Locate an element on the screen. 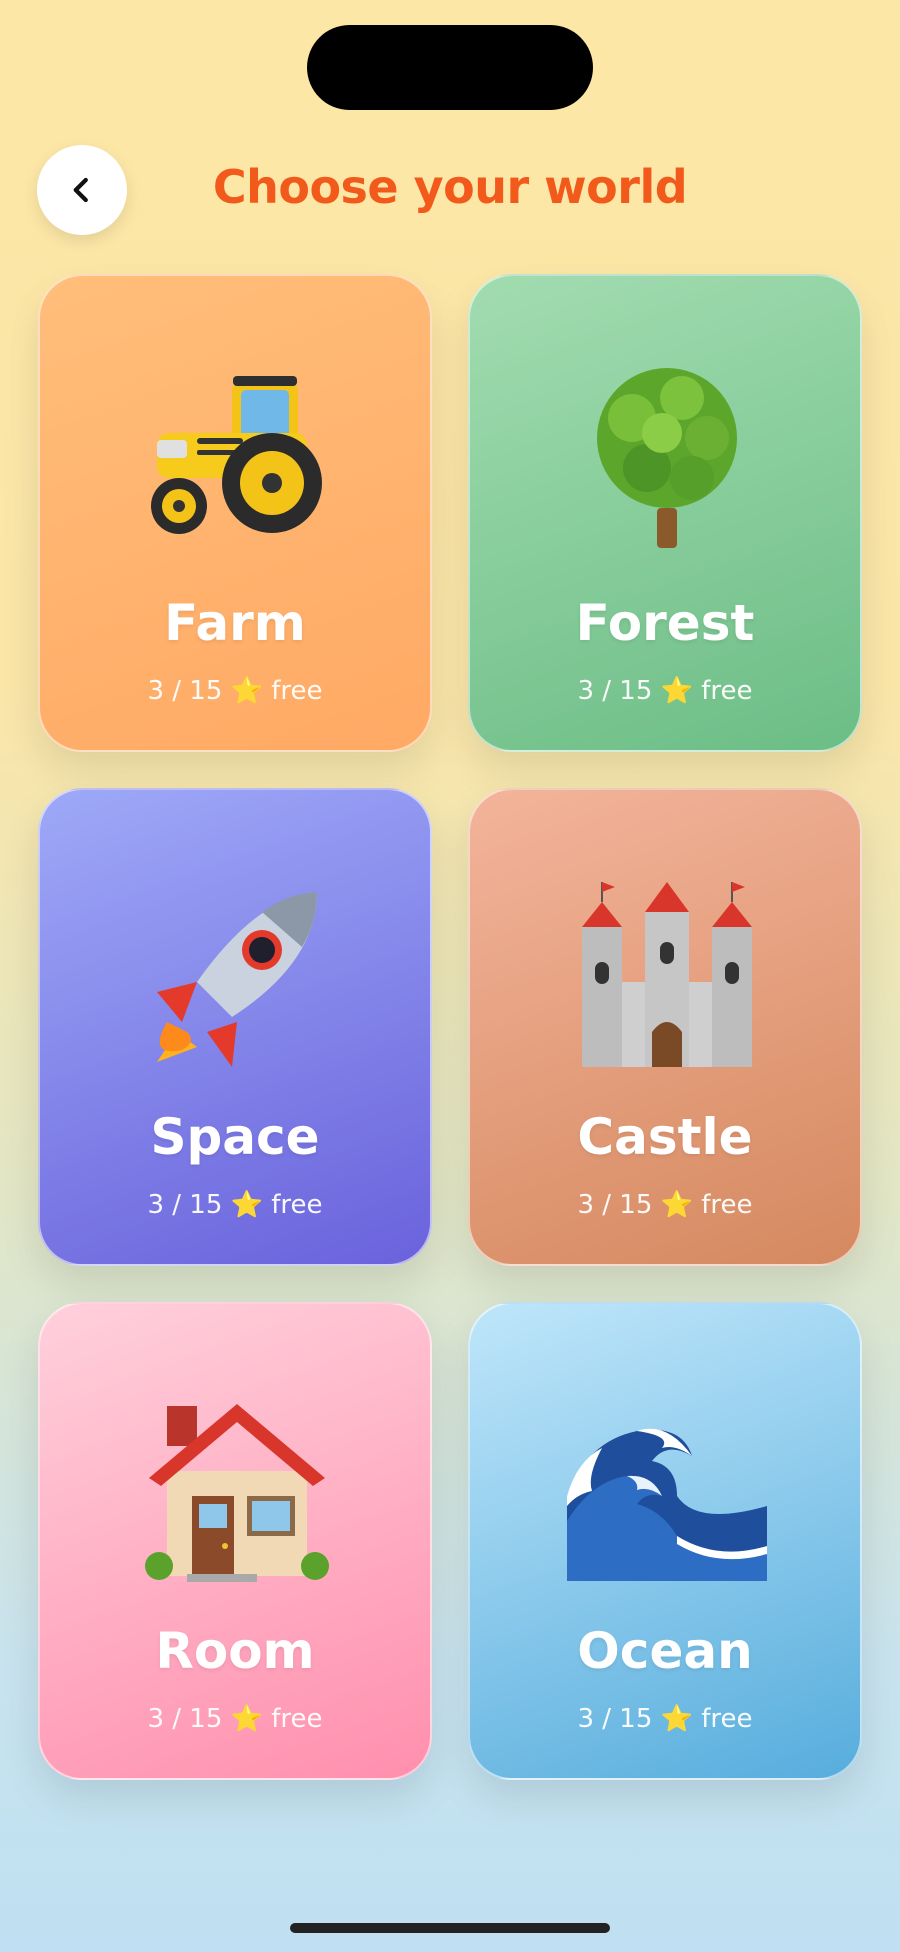 The image size is (900, 1952). world-card-space: Space 3 / 15 ⭐ free is located at coordinates (235, 1027).